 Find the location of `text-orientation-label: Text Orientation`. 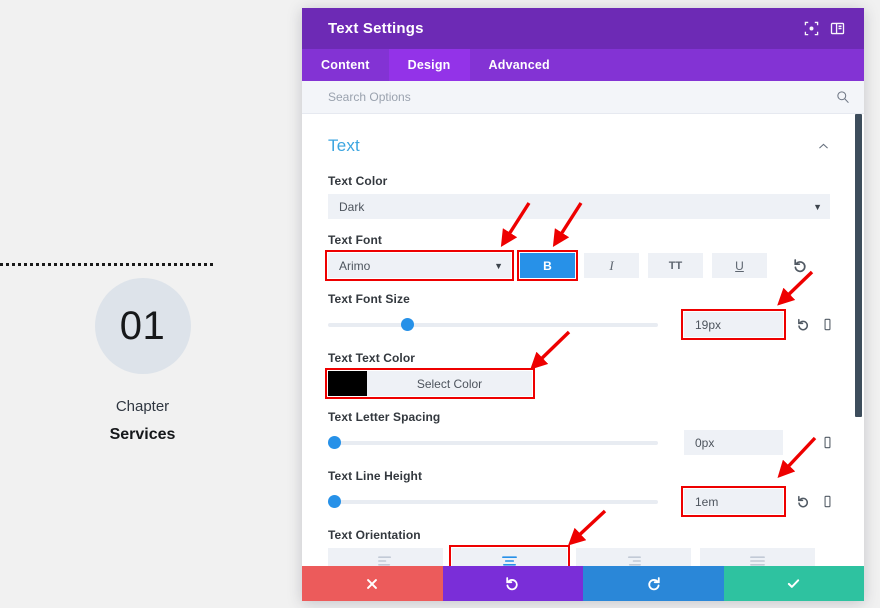

text-orientation-label: Text Orientation is located at coordinates (374, 535).